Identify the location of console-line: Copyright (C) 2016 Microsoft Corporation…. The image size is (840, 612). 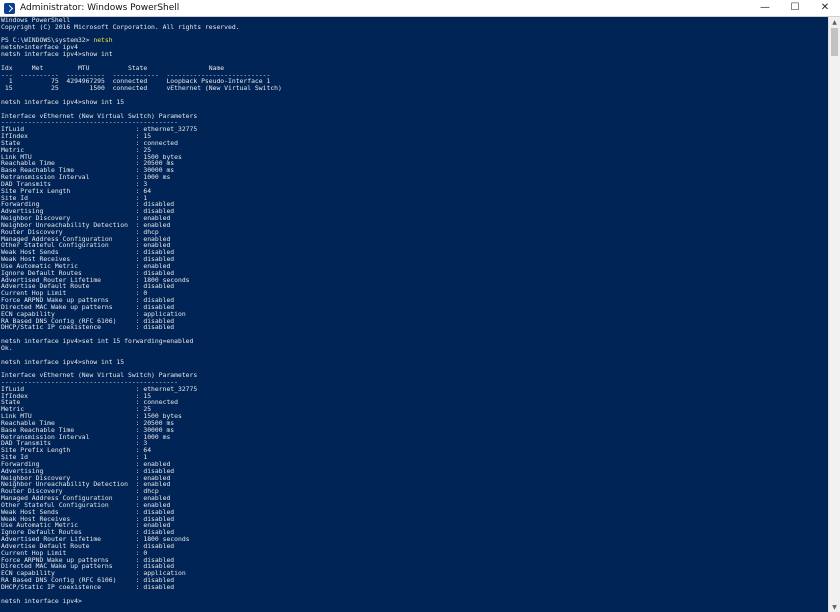
(120, 26).